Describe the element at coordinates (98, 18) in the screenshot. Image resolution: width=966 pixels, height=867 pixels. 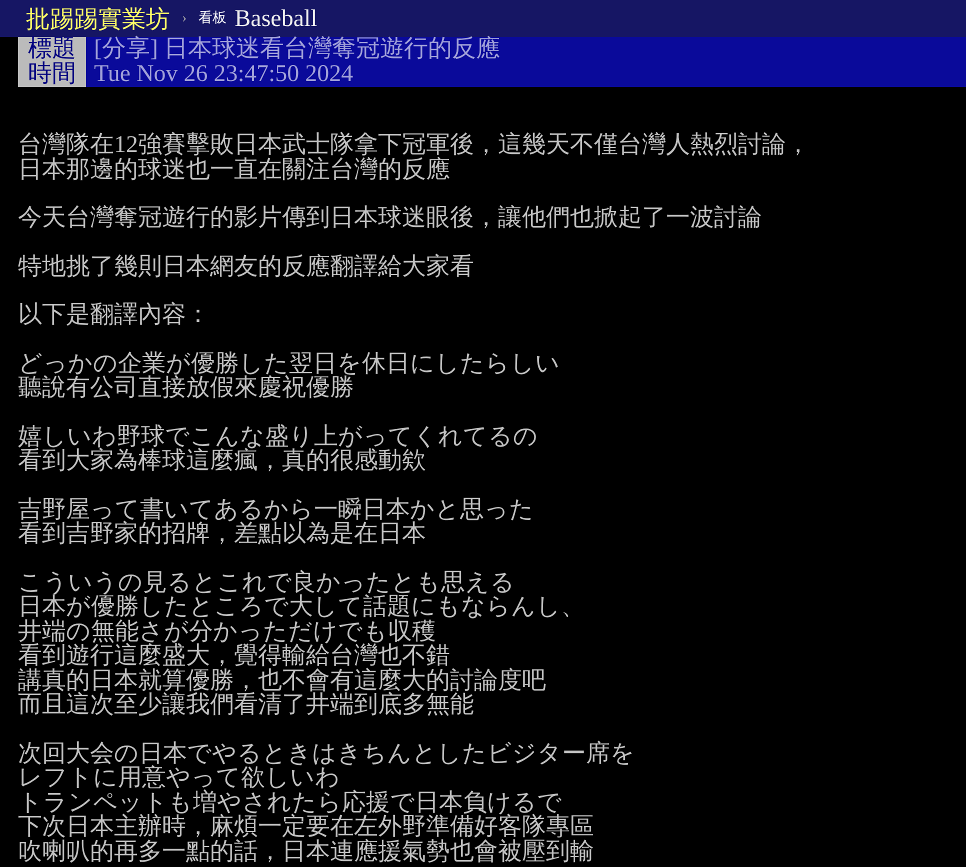
I see `site-logo-link: 批踢踢實業坊` at that location.